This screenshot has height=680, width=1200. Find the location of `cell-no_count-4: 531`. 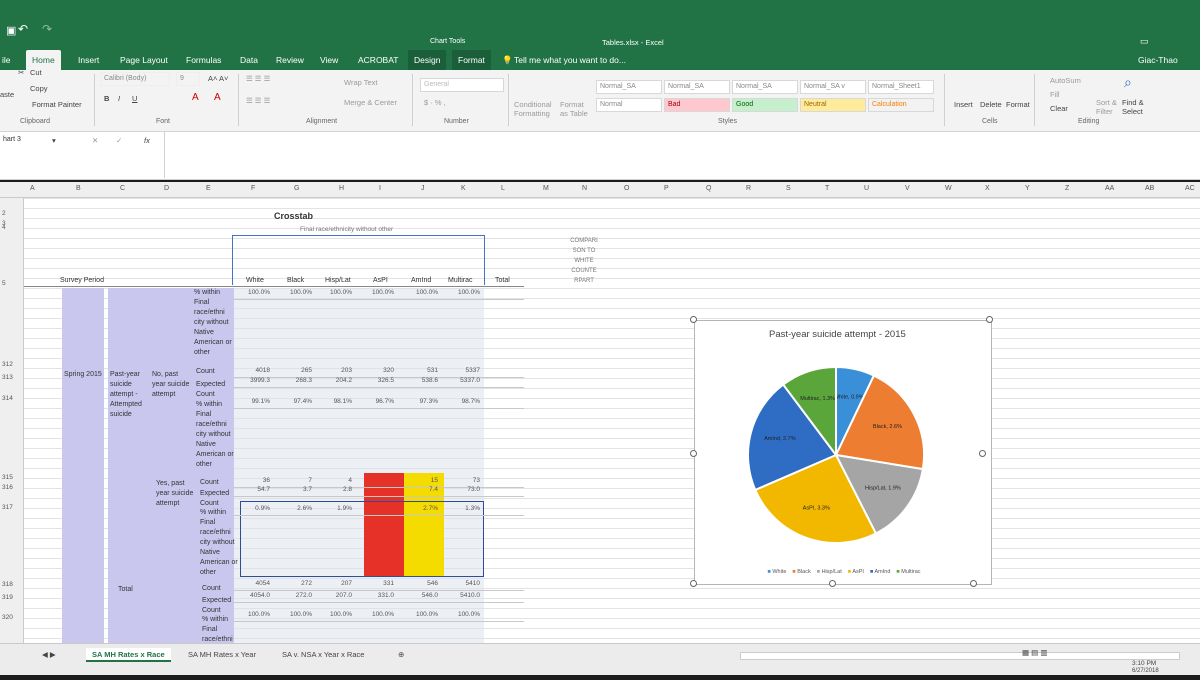

cell-no_count-4: 531 is located at coordinates (421, 370).